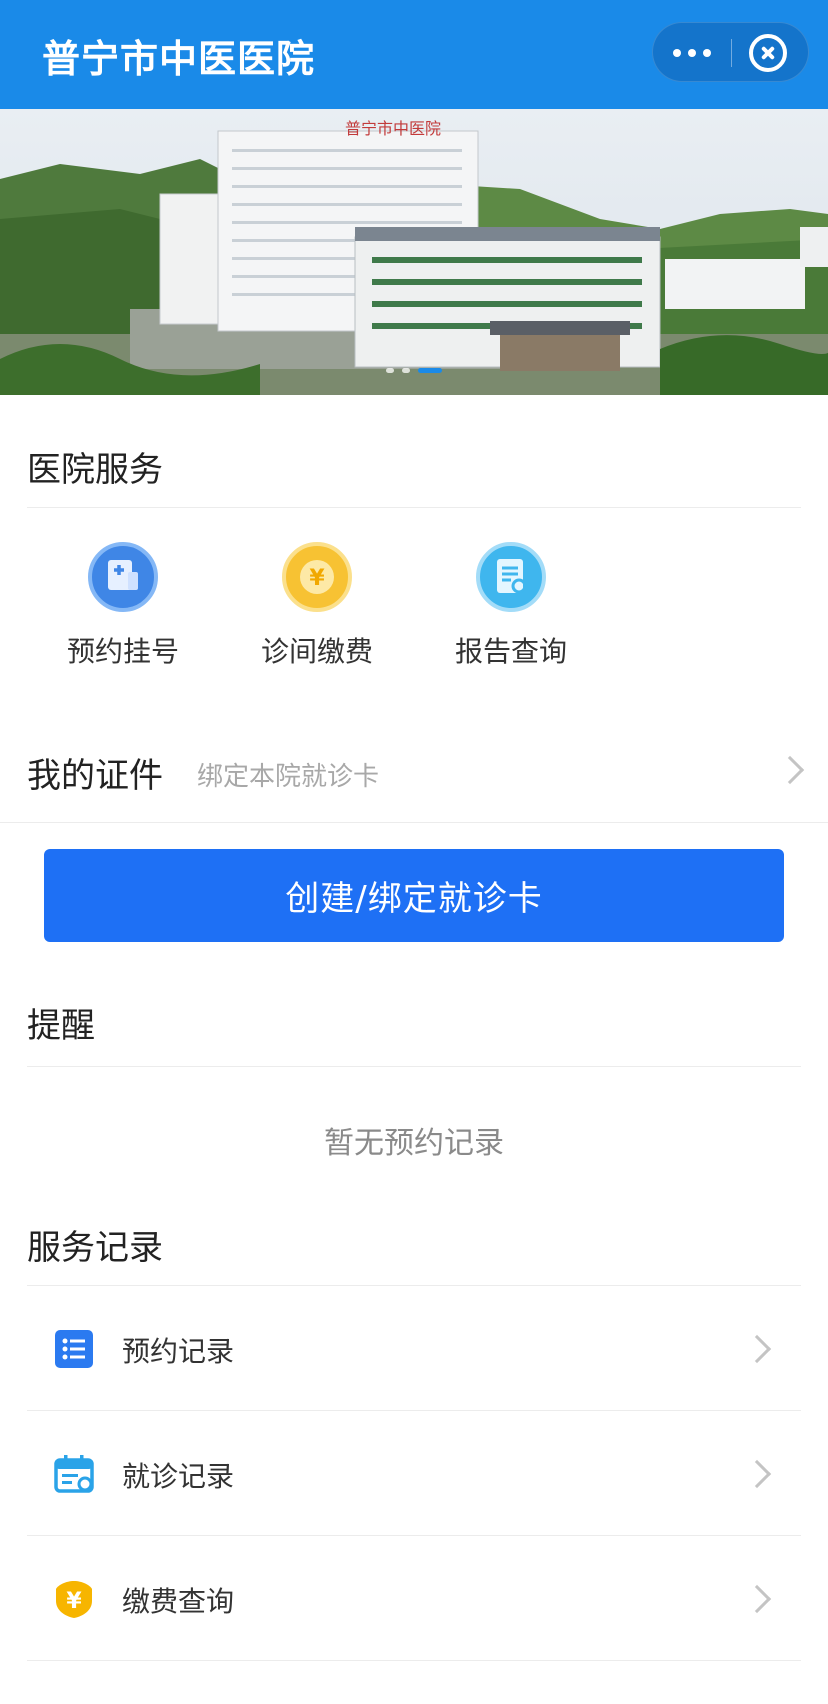  What do you see at coordinates (178, 1601) in the screenshot?
I see `record-label: 缴费查询` at bounding box center [178, 1601].